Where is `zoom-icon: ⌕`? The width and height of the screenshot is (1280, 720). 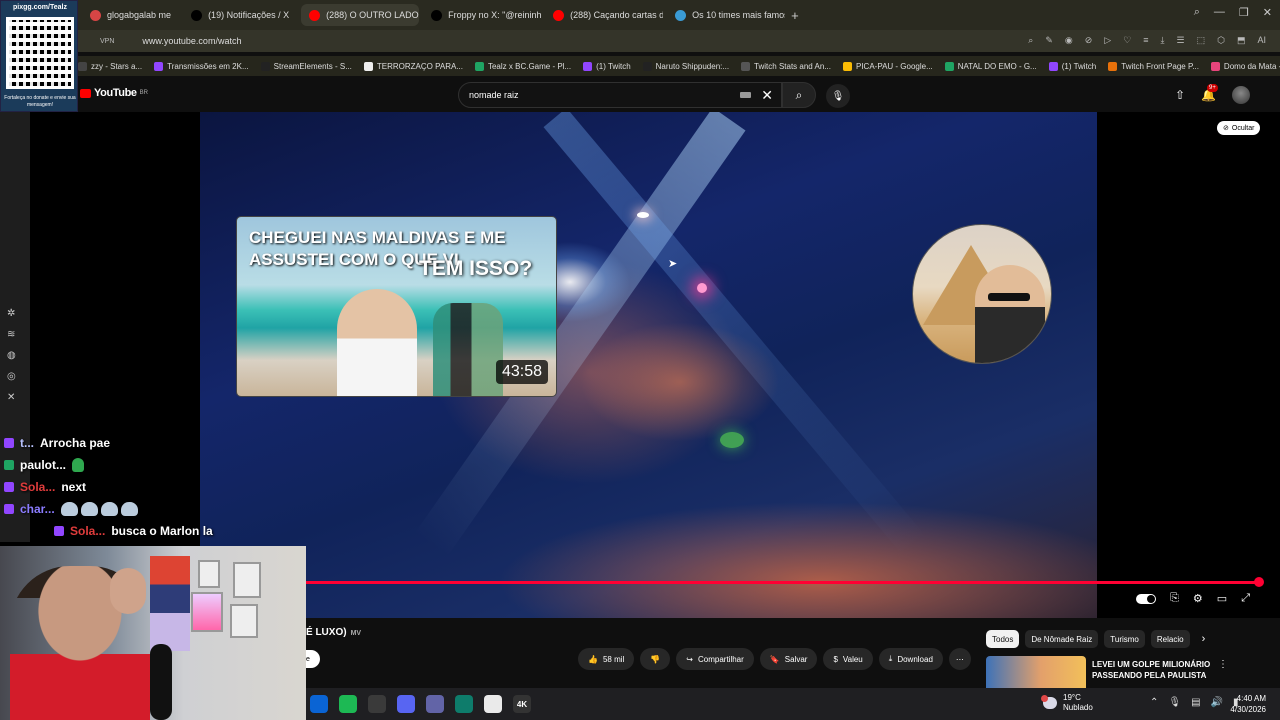 zoom-icon: ⌕ is located at coordinates (1030, 40).